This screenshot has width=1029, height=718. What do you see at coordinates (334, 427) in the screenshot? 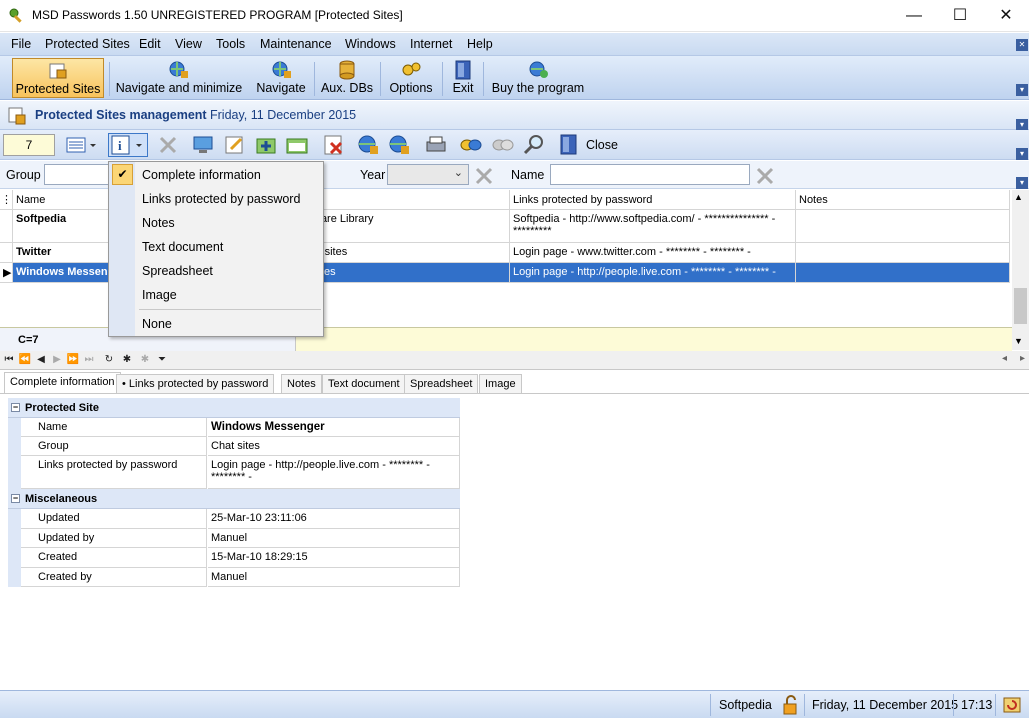
I see `field-value: Windows Messenger` at bounding box center [334, 427].